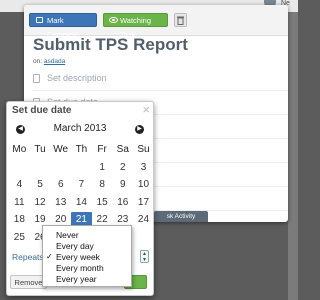 This screenshot has width=320, height=300. Describe the element at coordinates (102, 186) in the screenshot. I see `calendar-day: 8` at that location.